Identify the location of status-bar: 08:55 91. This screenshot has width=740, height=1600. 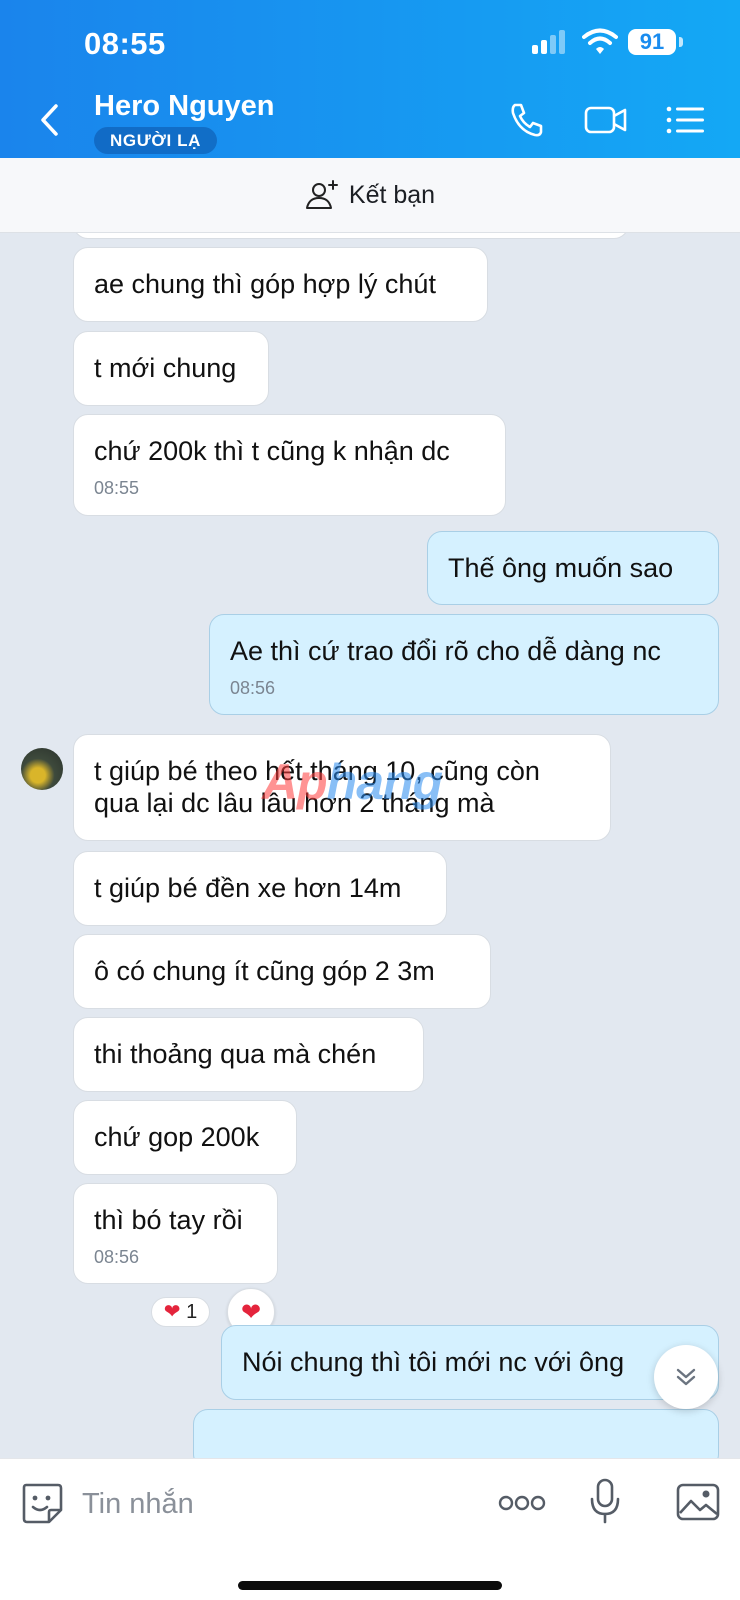
(370, 43).